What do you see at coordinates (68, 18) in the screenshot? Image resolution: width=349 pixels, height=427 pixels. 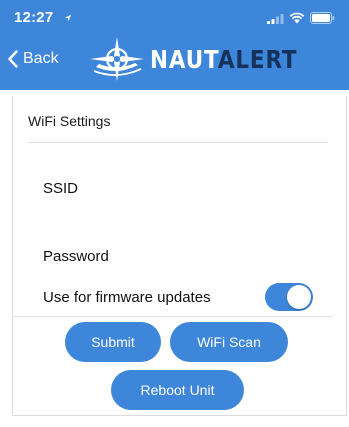 I see `location-arrow-icon` at bounding box center [68, 18].